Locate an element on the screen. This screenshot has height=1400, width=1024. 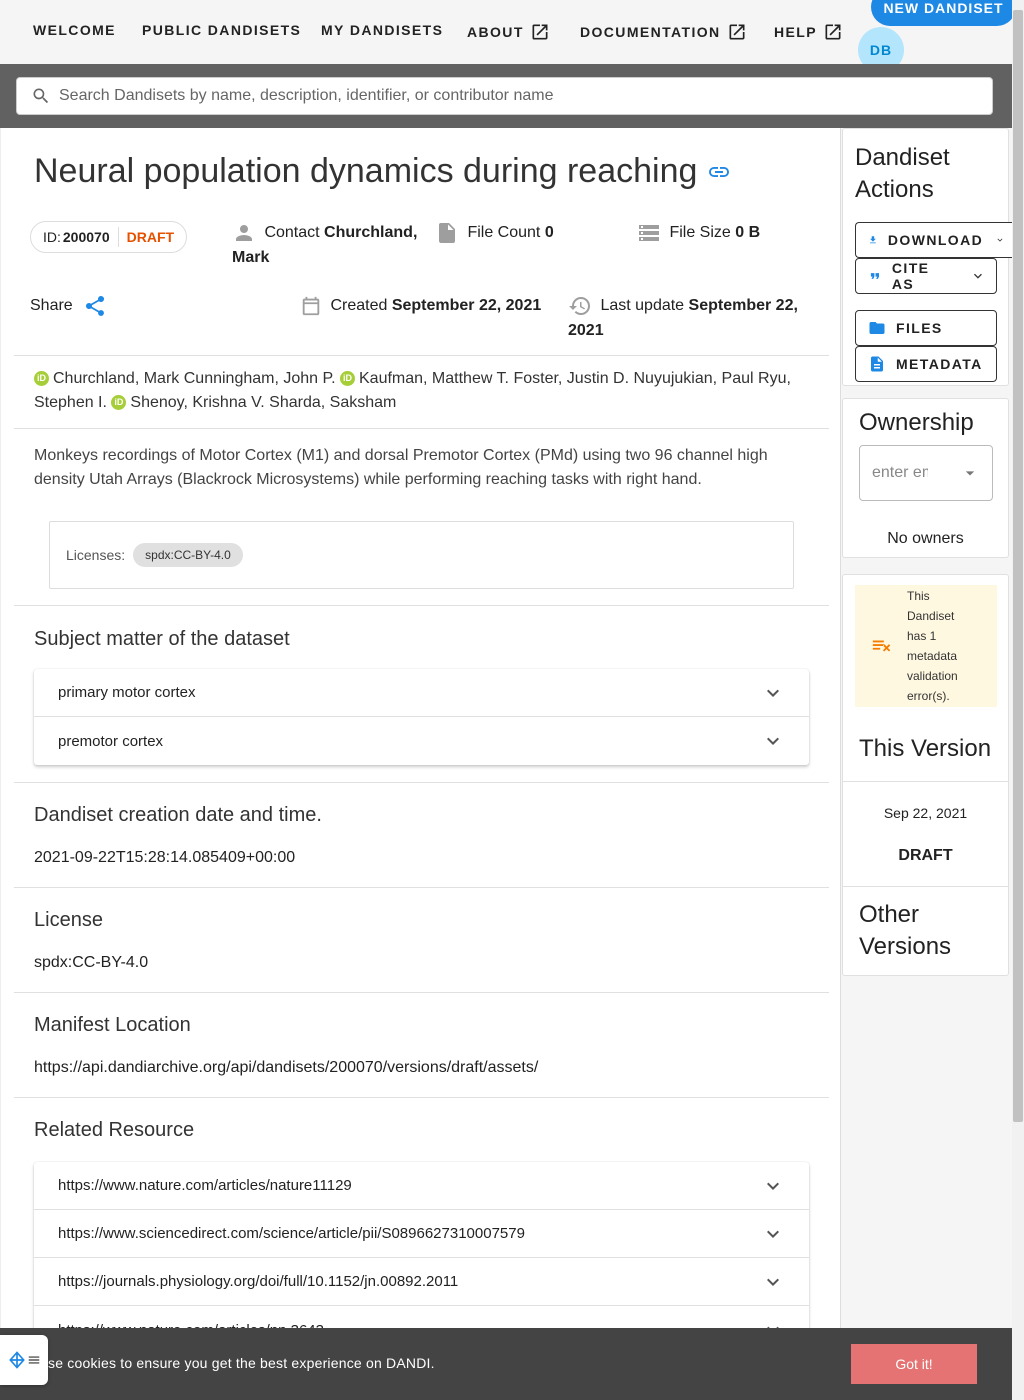
share-button: Share is located at coordinates (70, 305).